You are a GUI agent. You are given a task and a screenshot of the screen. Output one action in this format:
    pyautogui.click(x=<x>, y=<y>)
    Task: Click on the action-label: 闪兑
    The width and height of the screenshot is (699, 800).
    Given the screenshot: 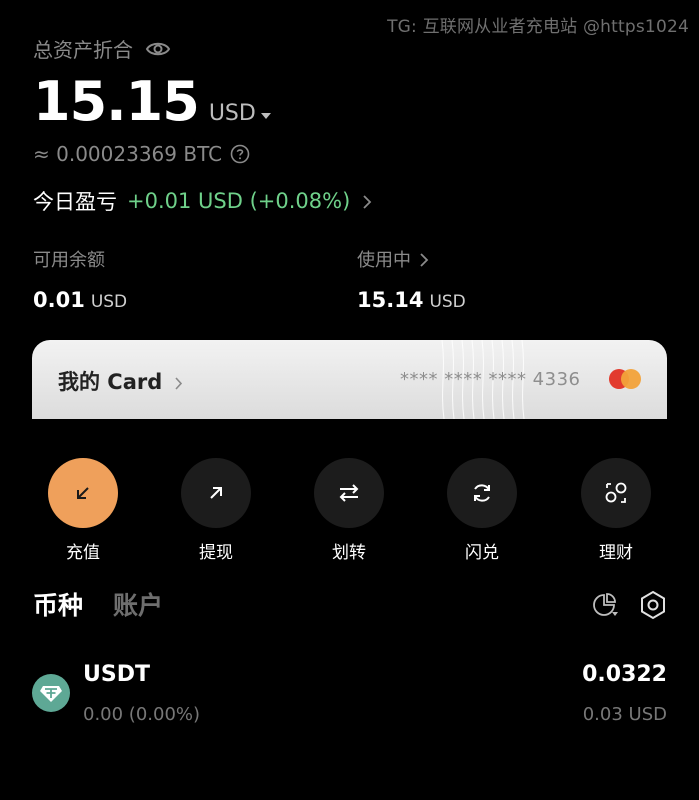 What is the action you would take?
    pyautogui.click(x=482, y=553)
    